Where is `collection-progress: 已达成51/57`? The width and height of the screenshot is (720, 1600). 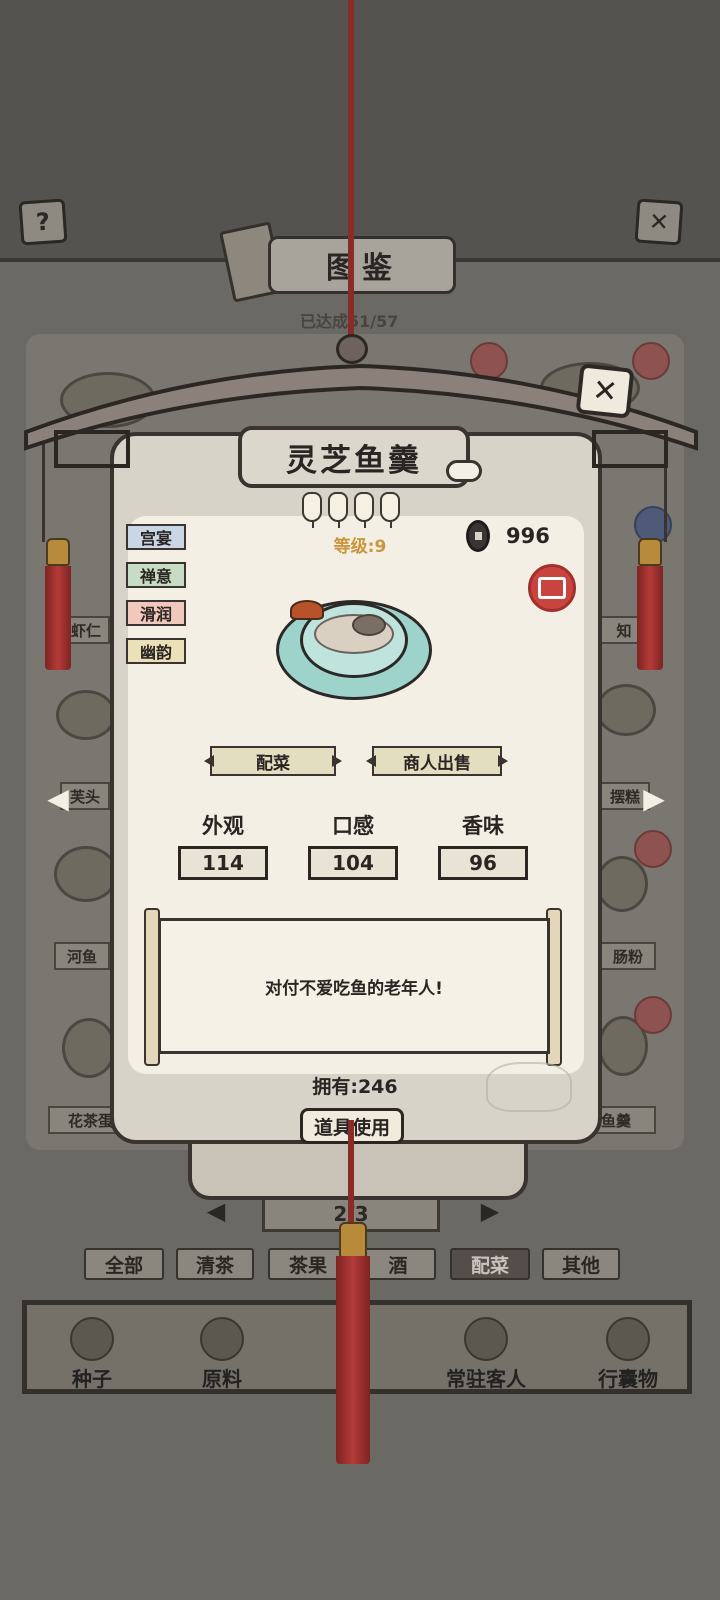
collection-progress: 已达成51/57 is located at coordinates (370, 319).